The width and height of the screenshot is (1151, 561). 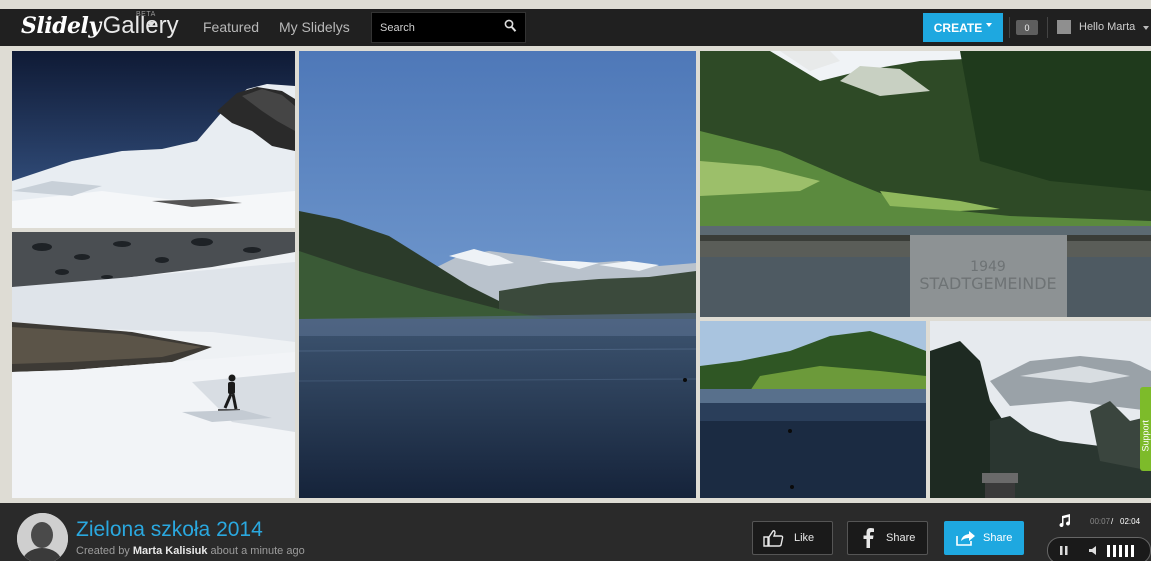 What do you see at coordinates (61, 26) in the screenshot?
I see `logo-slidely: Slidely` at bounding box center [61, 26].